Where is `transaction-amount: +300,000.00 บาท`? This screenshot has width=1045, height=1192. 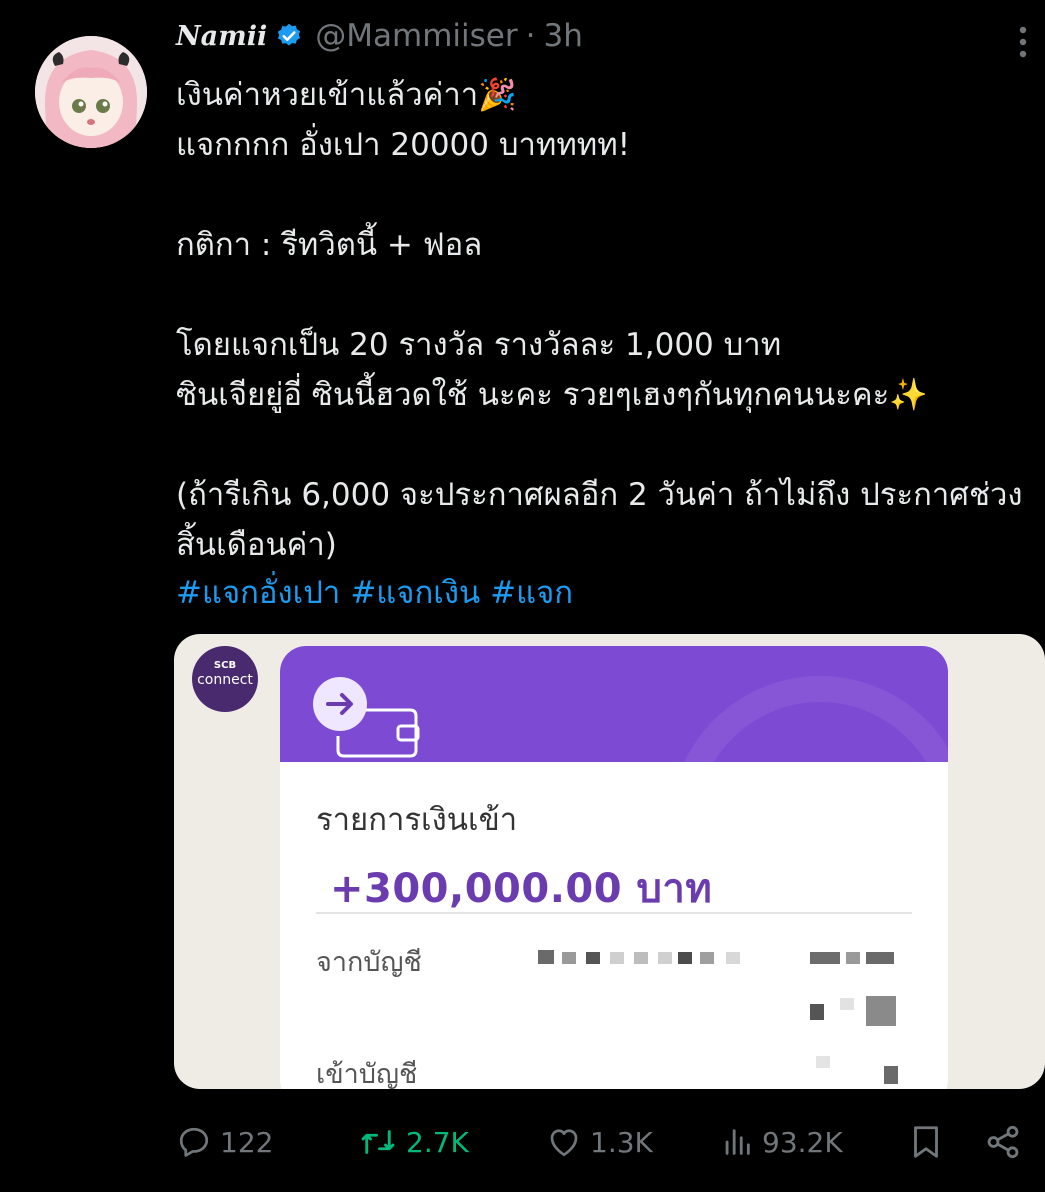
transaction-amount: +300,000.00 บาท is located at coordinates (521, 889).